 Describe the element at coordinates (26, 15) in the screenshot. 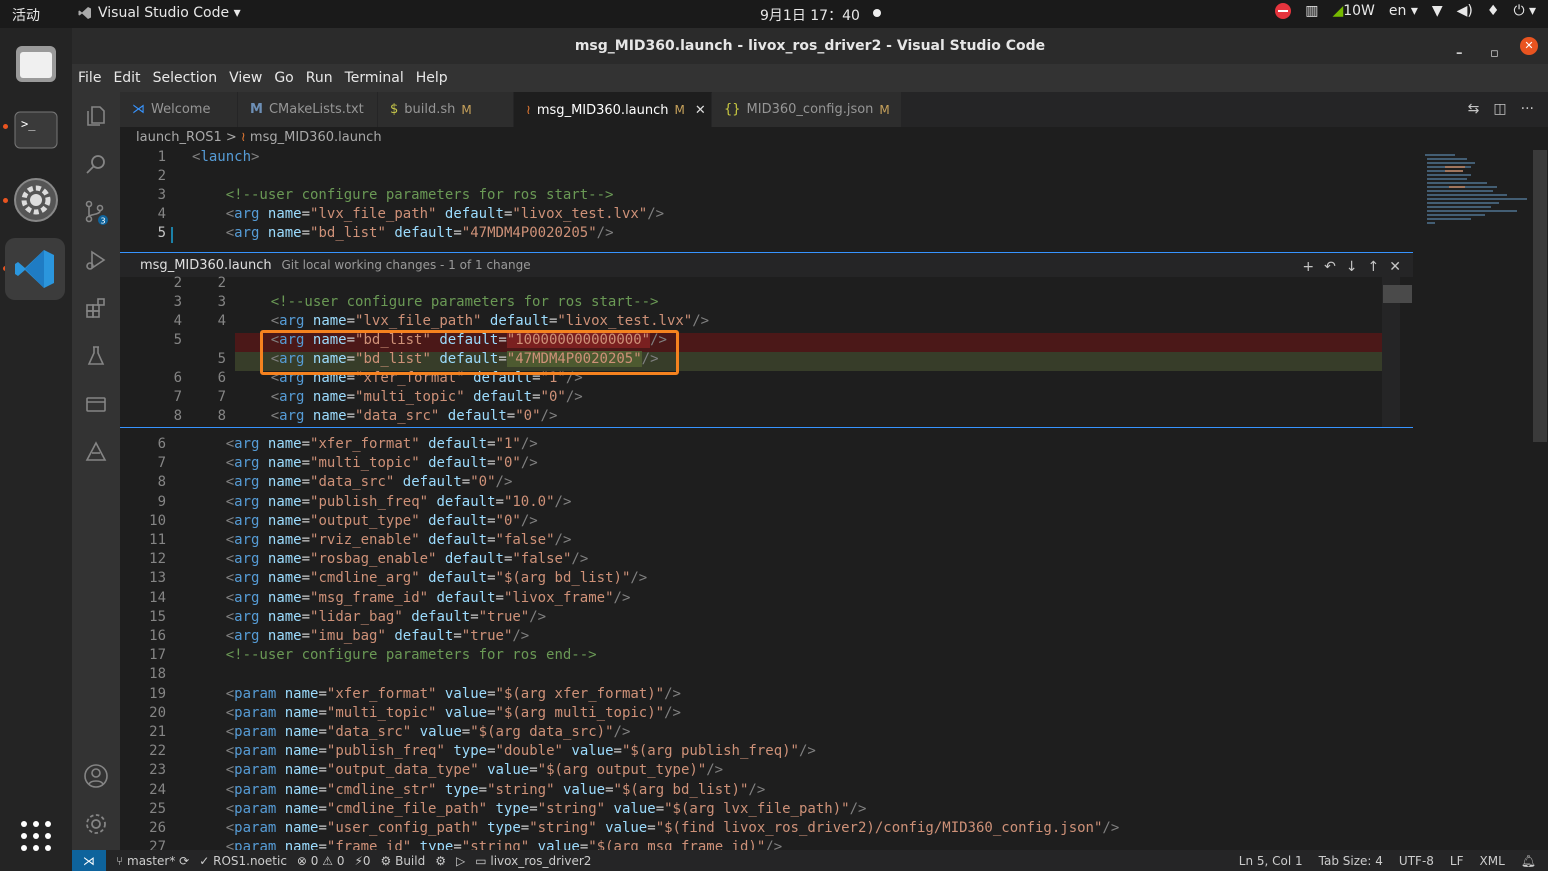

I see `activities-button: 活动` at that location.